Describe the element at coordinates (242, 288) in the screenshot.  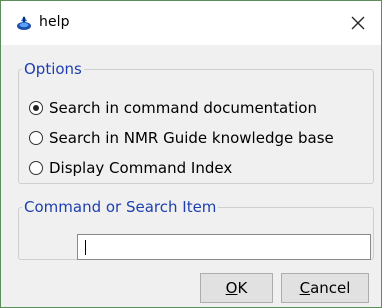
I see `ok-label-rest: K` at that location.